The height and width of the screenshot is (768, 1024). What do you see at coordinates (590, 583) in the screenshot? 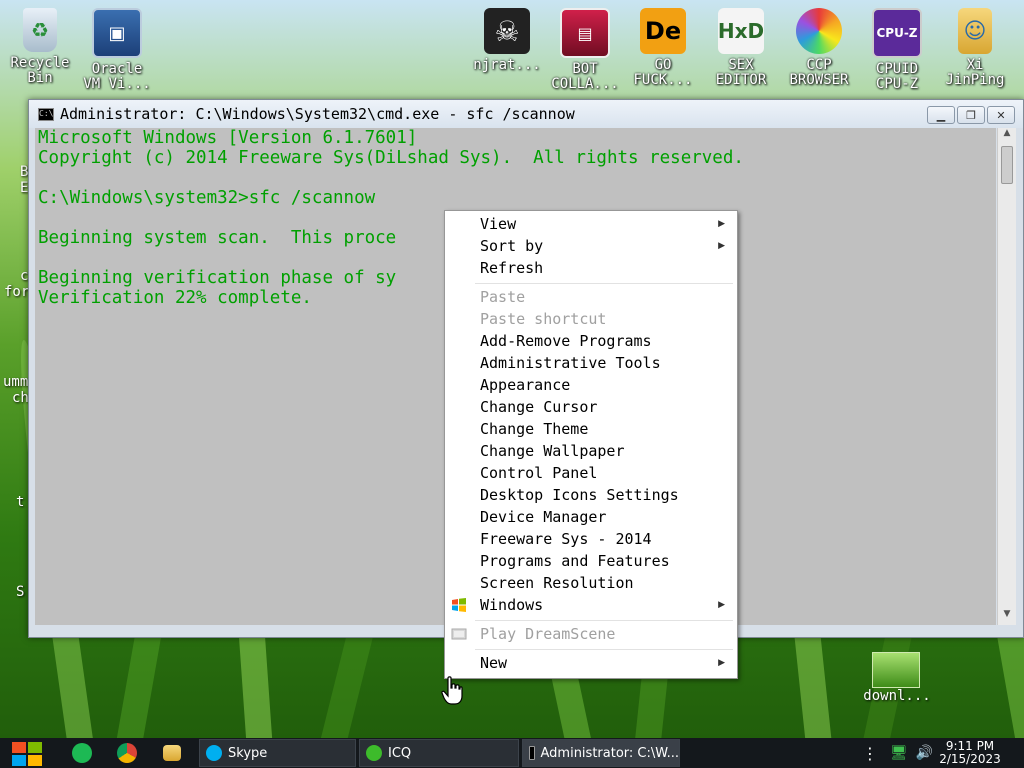
I see `menu-item-screen-resolution: Screen Resolution` at bounding box center [590, 583].